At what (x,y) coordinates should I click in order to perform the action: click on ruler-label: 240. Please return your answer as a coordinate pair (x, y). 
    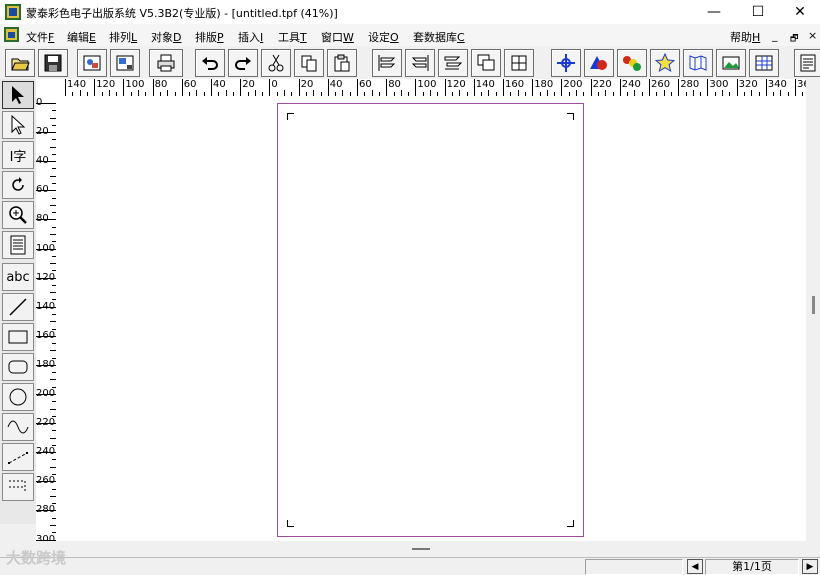
    Looking at the image, I should click on (631, 84).